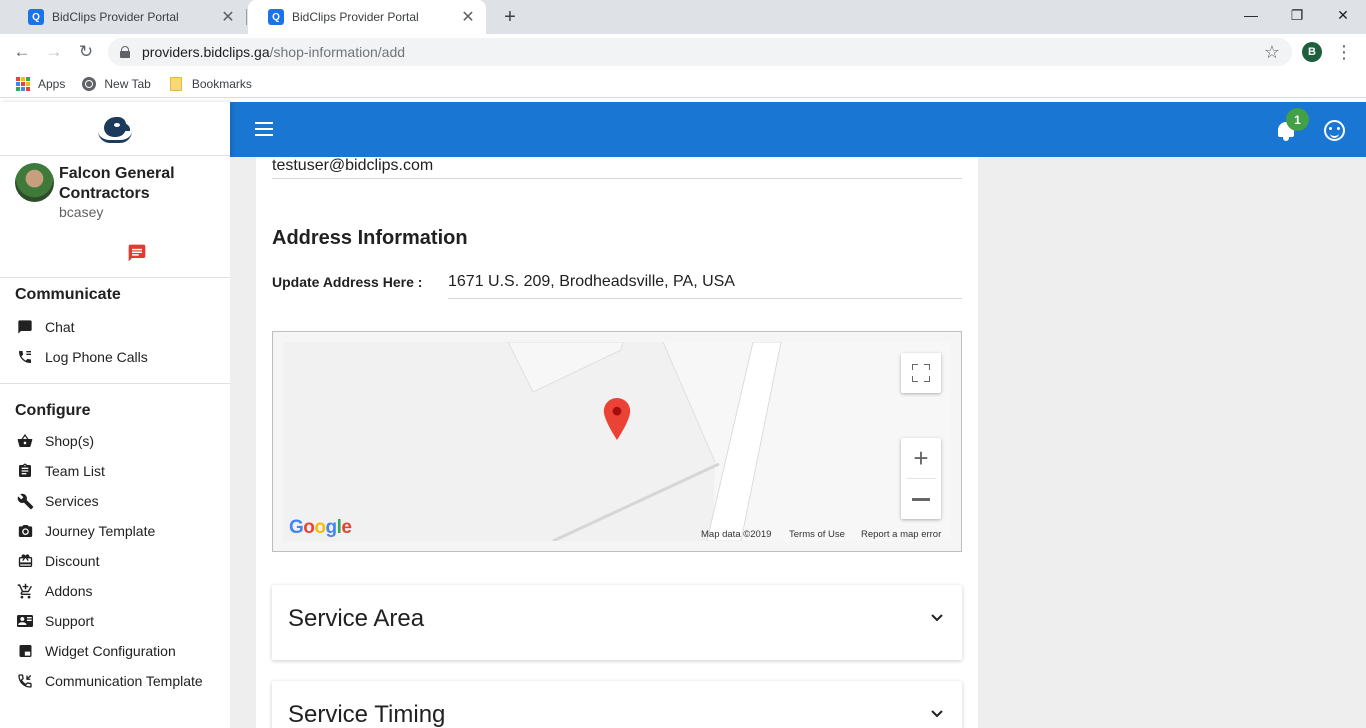  What do you see at coordinates (25, 441) in the screenshot?
I see `basket-icon` at bounding box center [25, 441].